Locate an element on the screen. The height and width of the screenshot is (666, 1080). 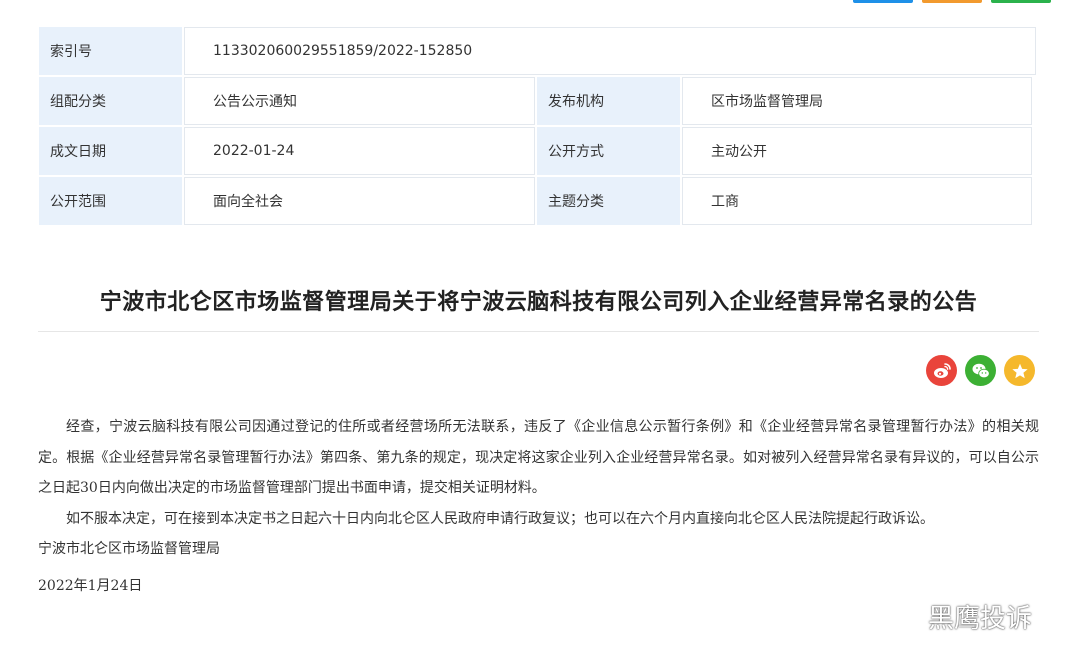
metadata-row-index: 索引号 113302060029551859/2022-152850 is located at coordinates (538, 51).